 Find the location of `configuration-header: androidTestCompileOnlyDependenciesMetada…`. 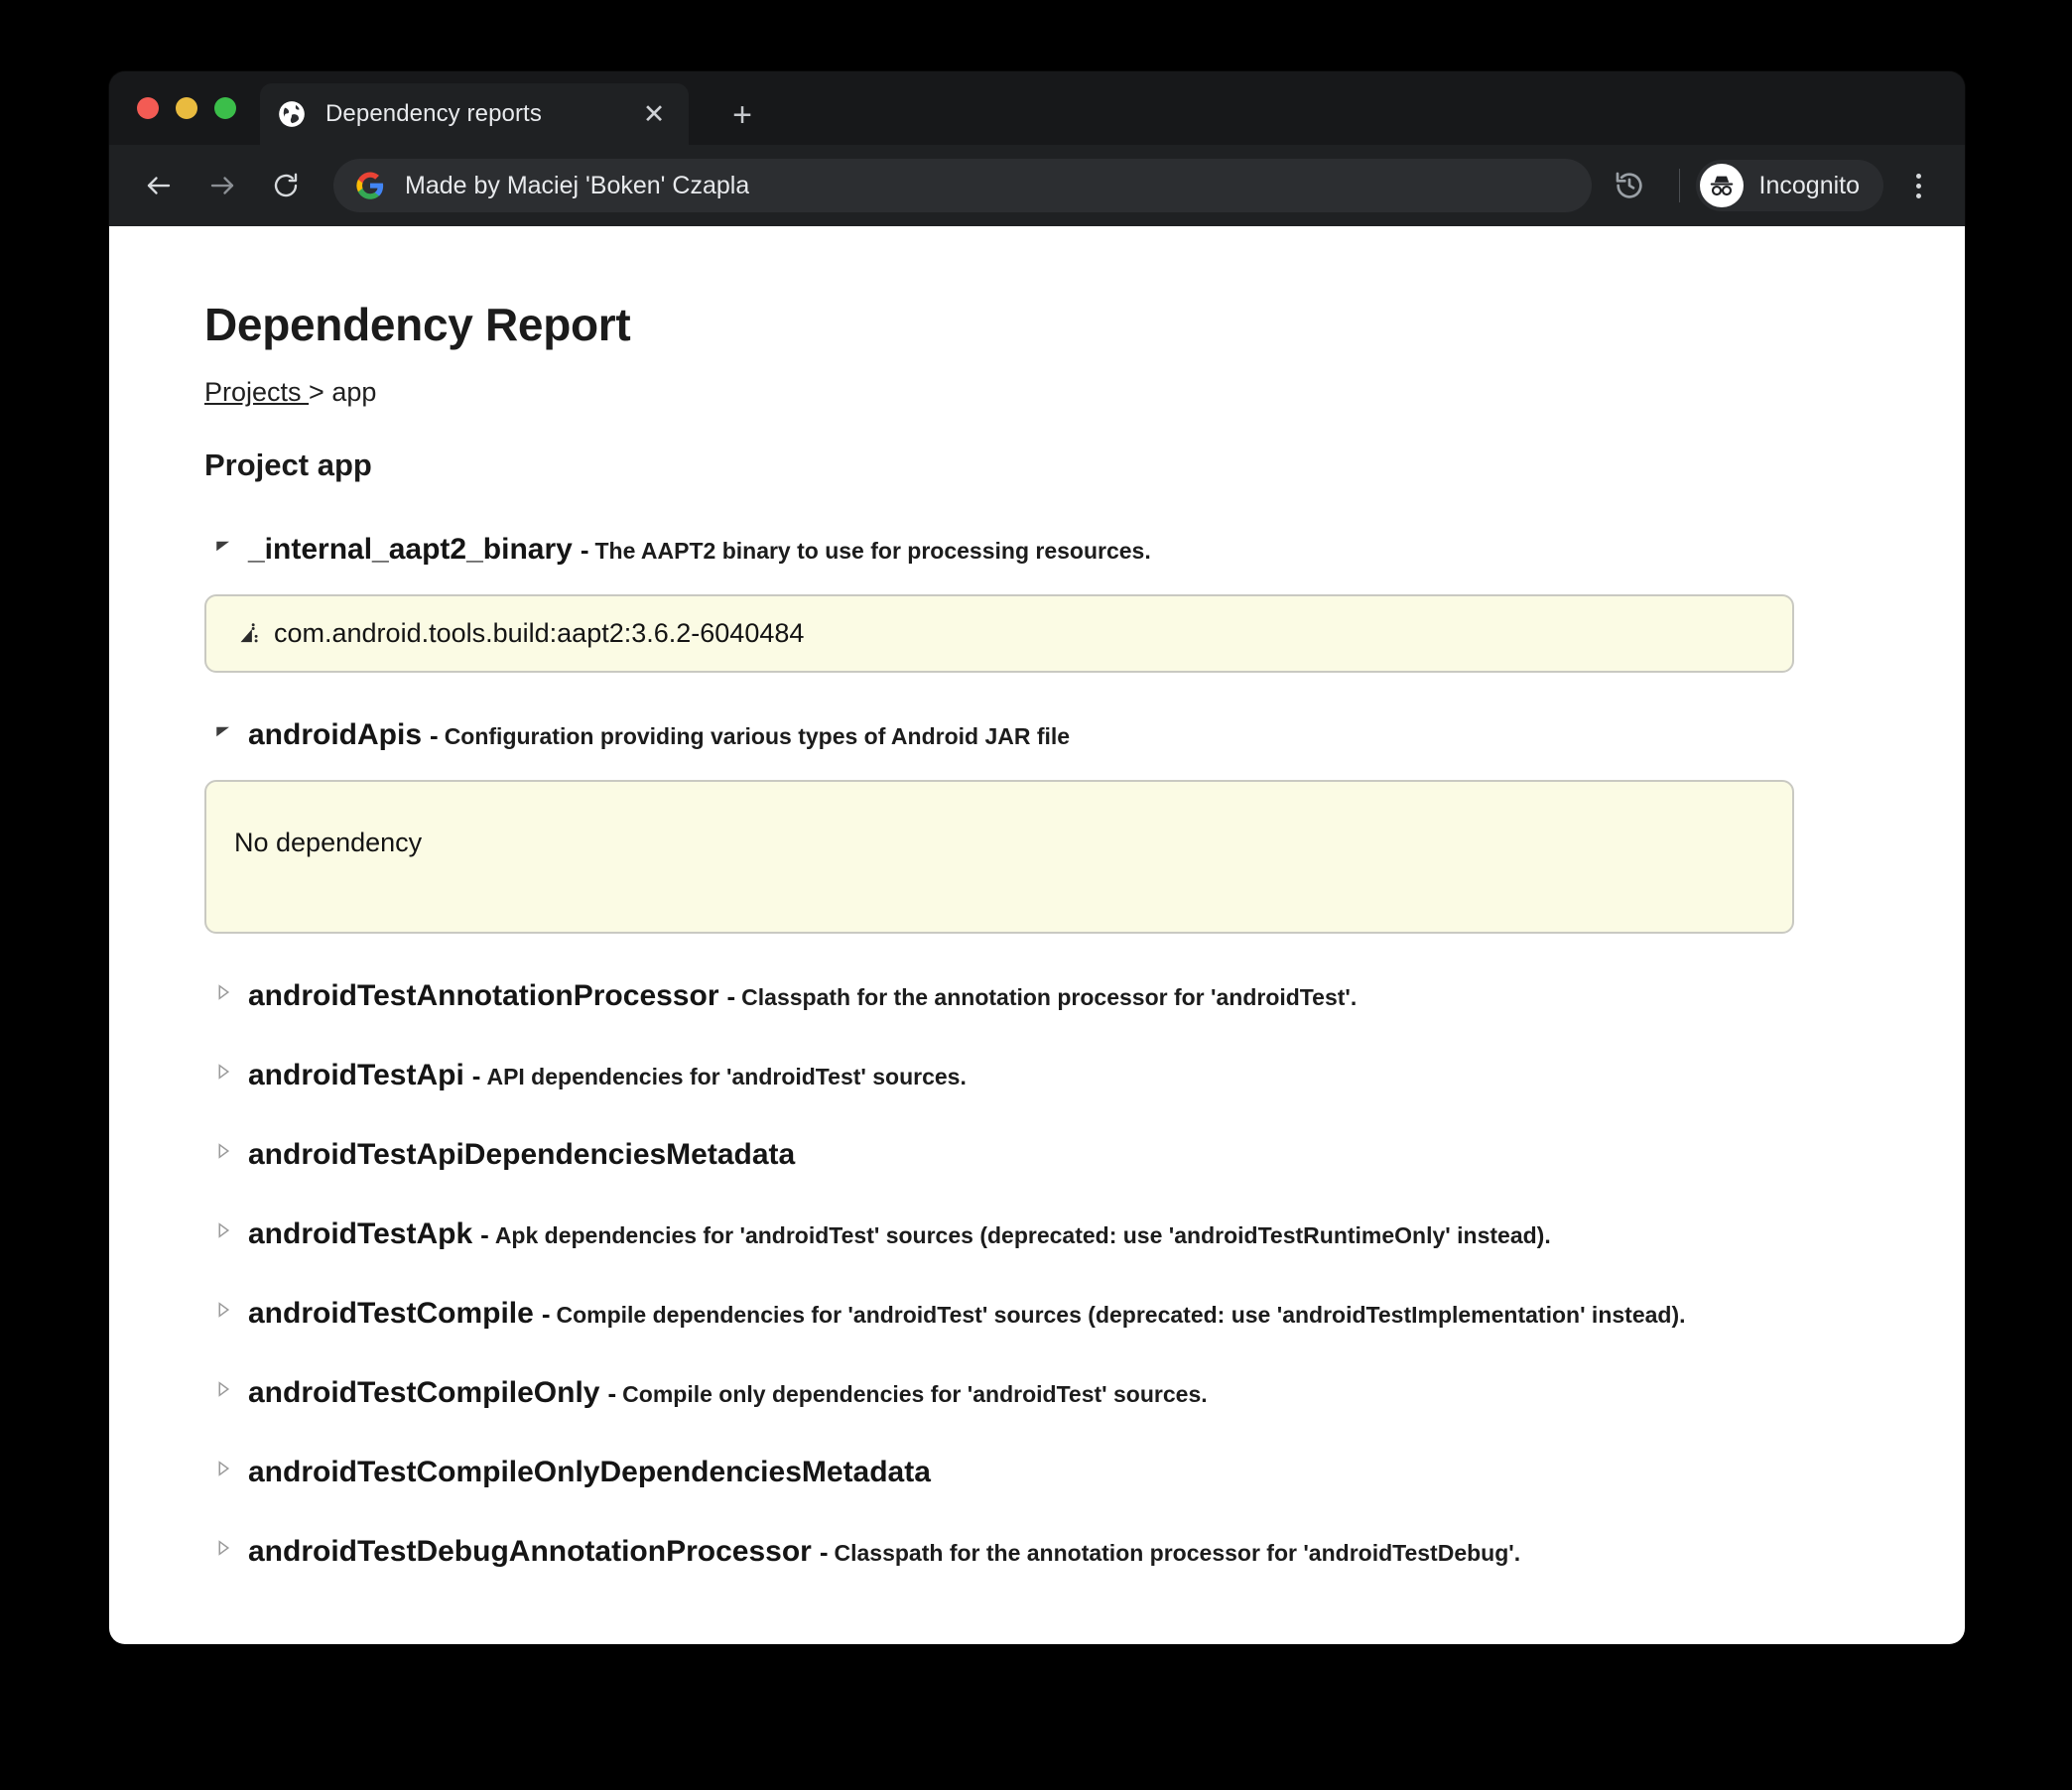

configuration-header: androidTestCompileOnlyDependenciesMetada… is located at coordinates (1084, 1472).